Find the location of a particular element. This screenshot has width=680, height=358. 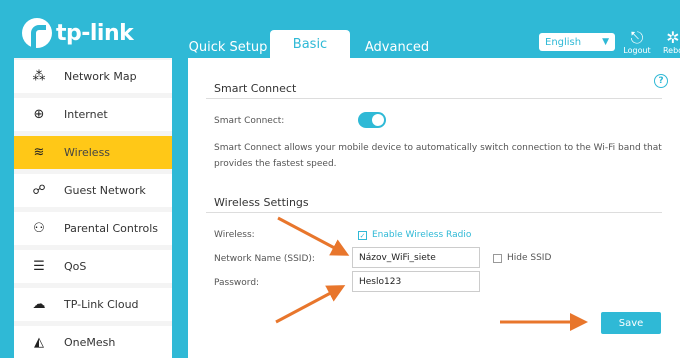

sidebar-item-guest-network: ☍ Guest Network is located at coordinates (93, 190).